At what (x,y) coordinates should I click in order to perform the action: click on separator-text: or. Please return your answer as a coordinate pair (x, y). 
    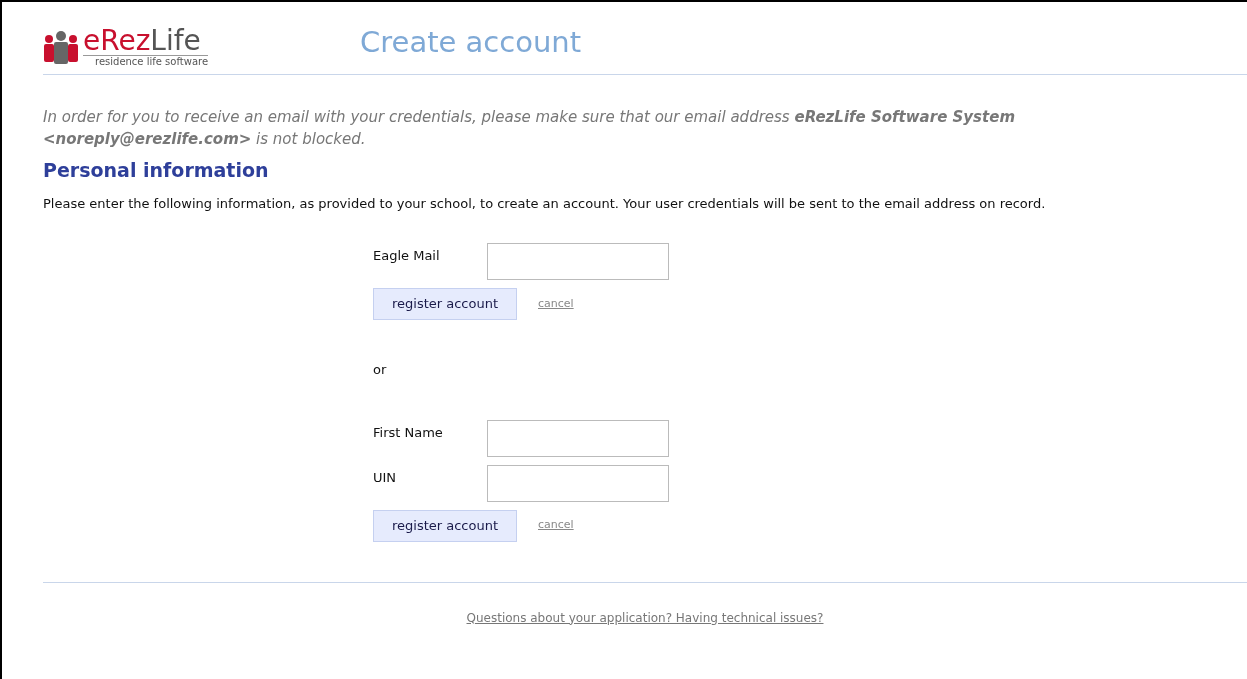
    Looking at the image, I should click on (380, 370).